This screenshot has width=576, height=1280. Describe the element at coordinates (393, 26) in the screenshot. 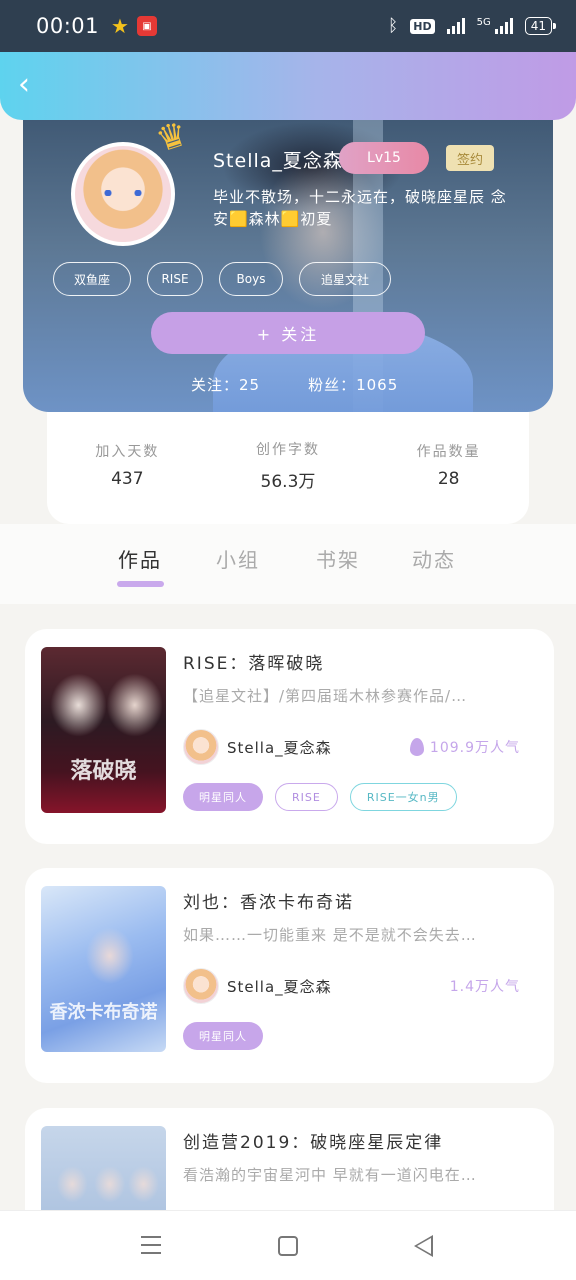

I see `bluetooth-icon: ᛒ` at that location.